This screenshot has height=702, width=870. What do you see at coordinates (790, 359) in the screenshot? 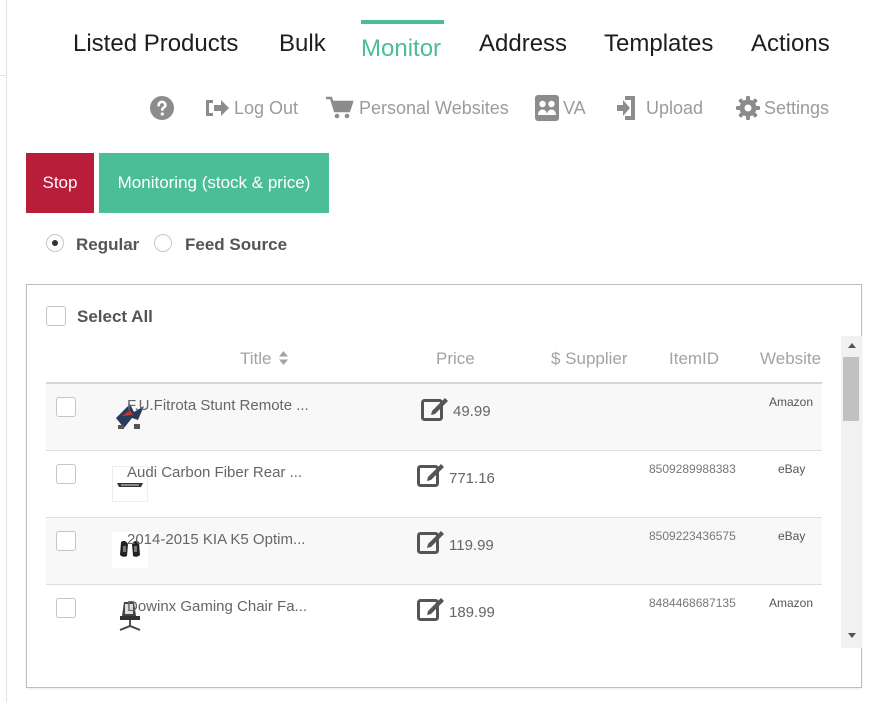
I see `column-header-website: Website` at bounding box center [790, 359].